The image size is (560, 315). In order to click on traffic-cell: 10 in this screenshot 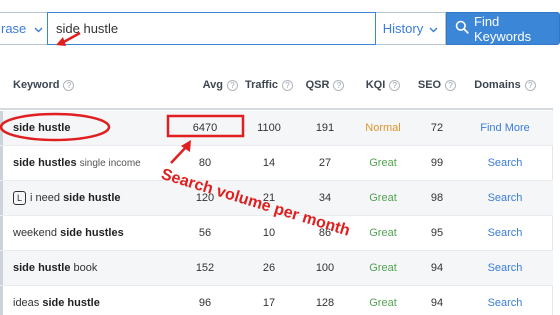, I will do `click(269, 233)`.